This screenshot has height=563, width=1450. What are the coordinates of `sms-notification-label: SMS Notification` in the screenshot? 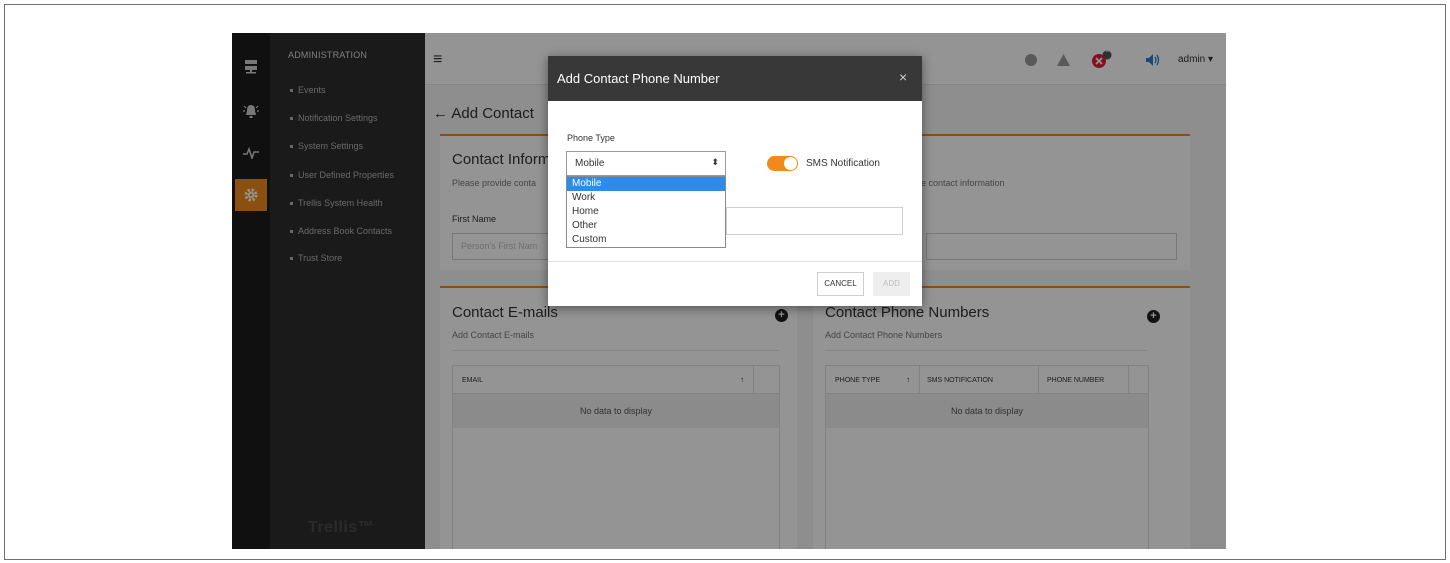 It's located at (843, 163).